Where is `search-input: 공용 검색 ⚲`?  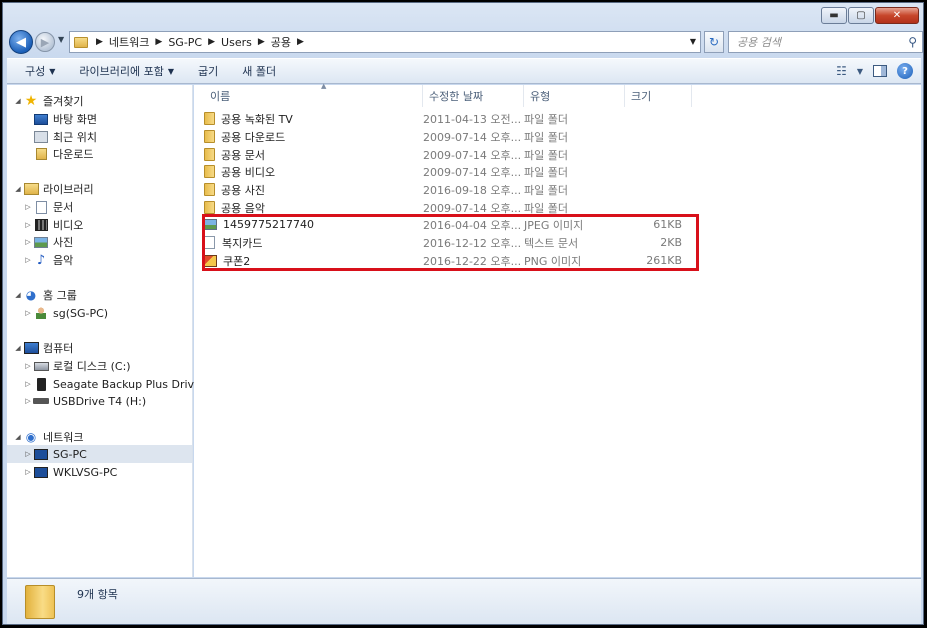 search-input: 공용 검색 ⚲ is located at coordinates (825, 42).